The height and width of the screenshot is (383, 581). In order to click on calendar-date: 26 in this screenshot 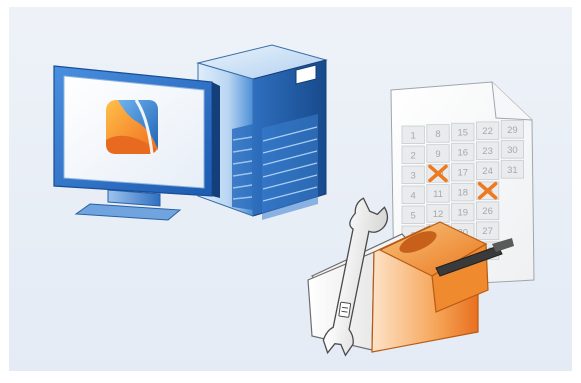, I will do `click(487, 211)`.